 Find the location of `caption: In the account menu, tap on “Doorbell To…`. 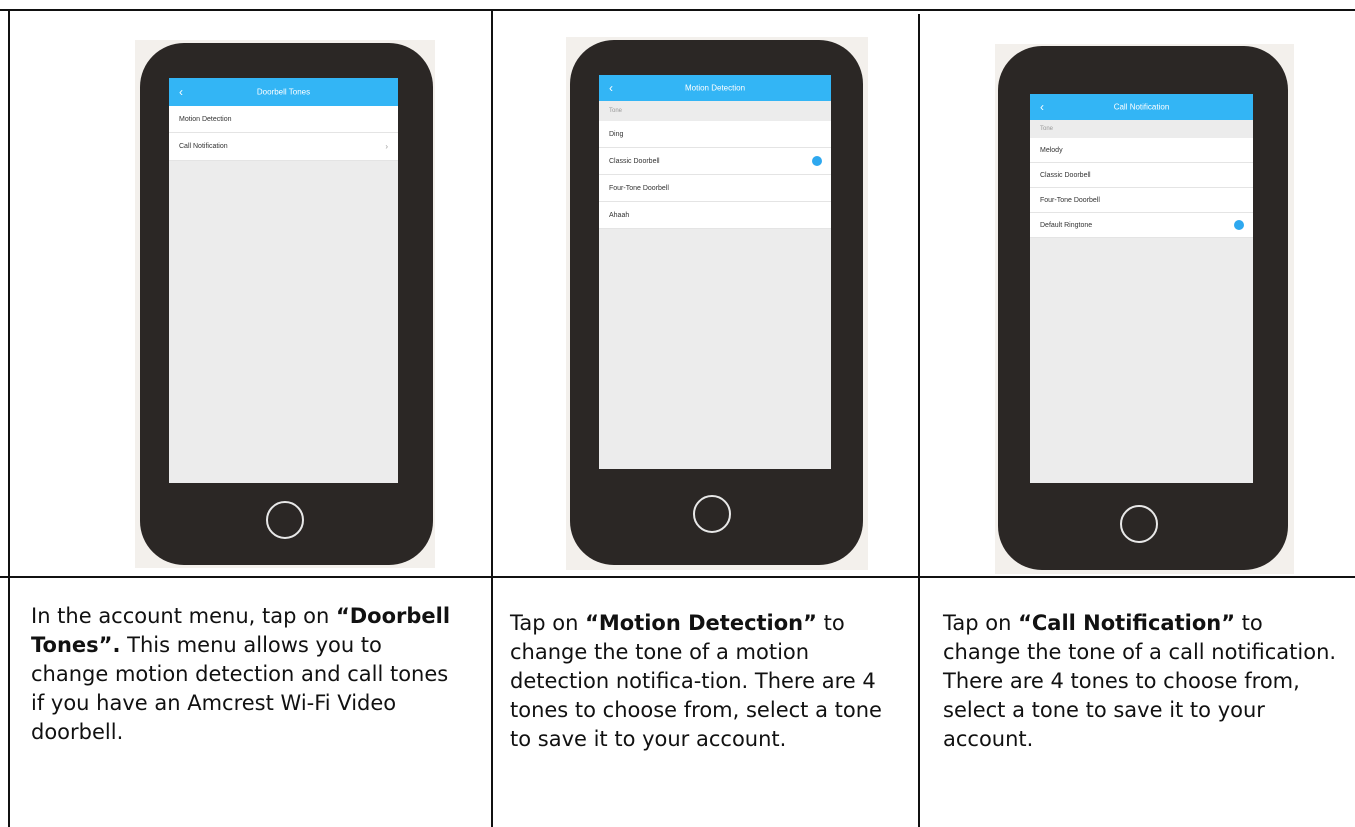

caption: In the account menu, tap on “Doorbell To… is located at coordinates (241, 674).